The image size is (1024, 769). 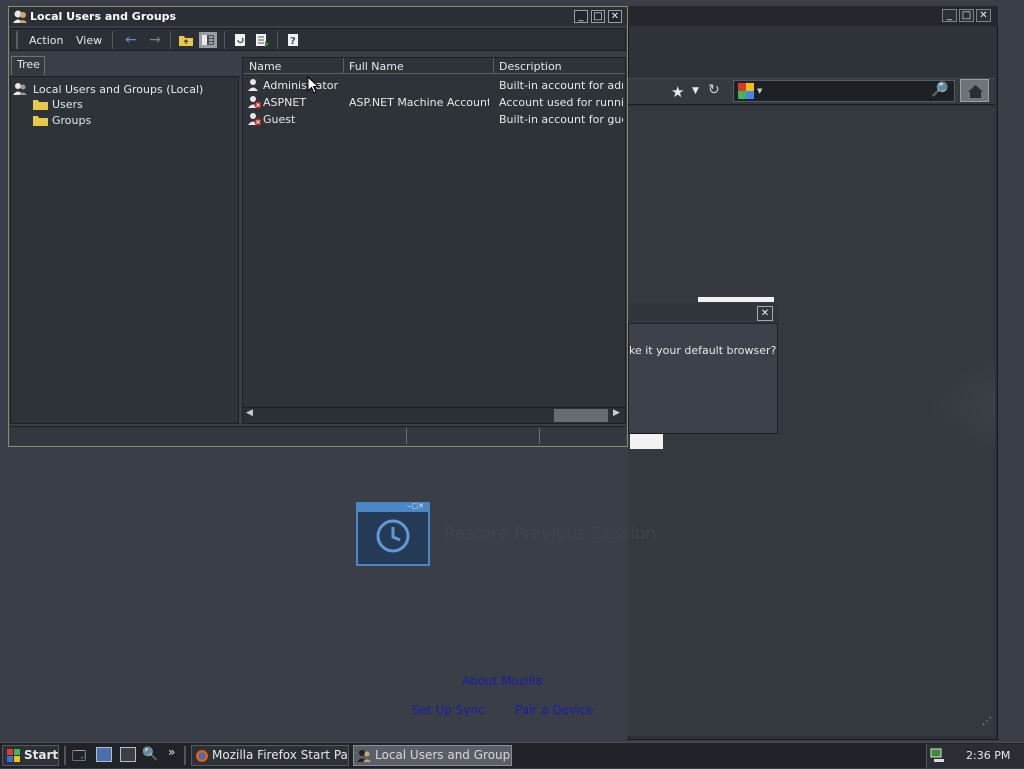 I want to click on search-engine-dropdown-icon: ▼, so click(x=759, y=91).